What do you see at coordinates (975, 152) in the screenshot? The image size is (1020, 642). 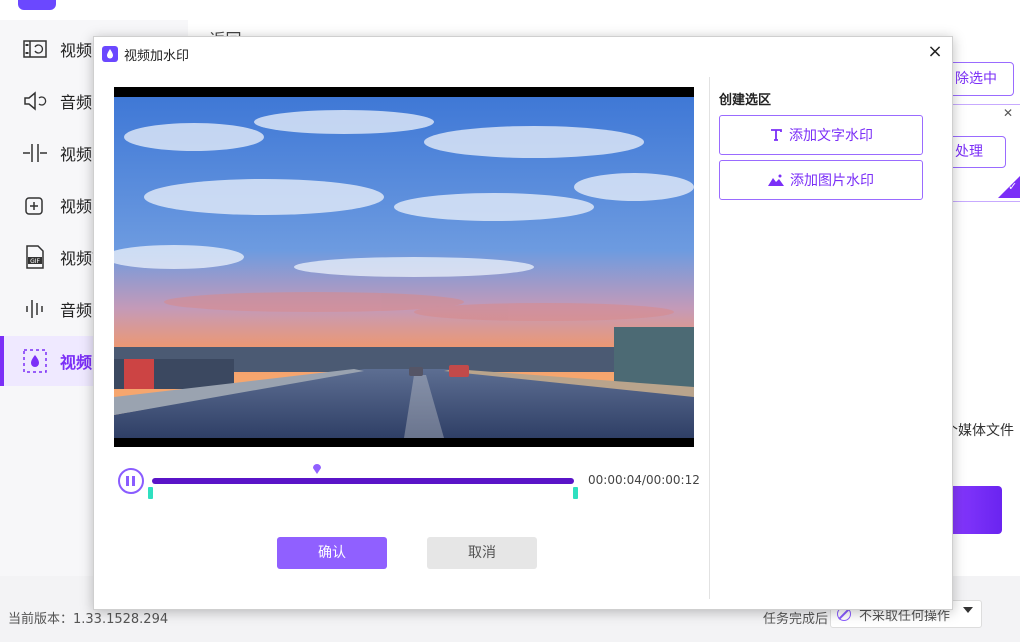 I see `process-button: 处理` at bounding box center [975, 152].